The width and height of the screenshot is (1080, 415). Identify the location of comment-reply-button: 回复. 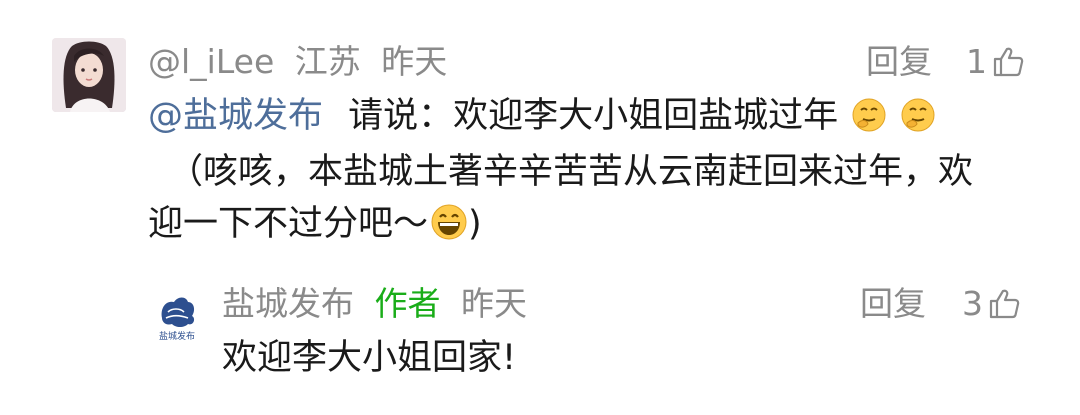
(899, 62).